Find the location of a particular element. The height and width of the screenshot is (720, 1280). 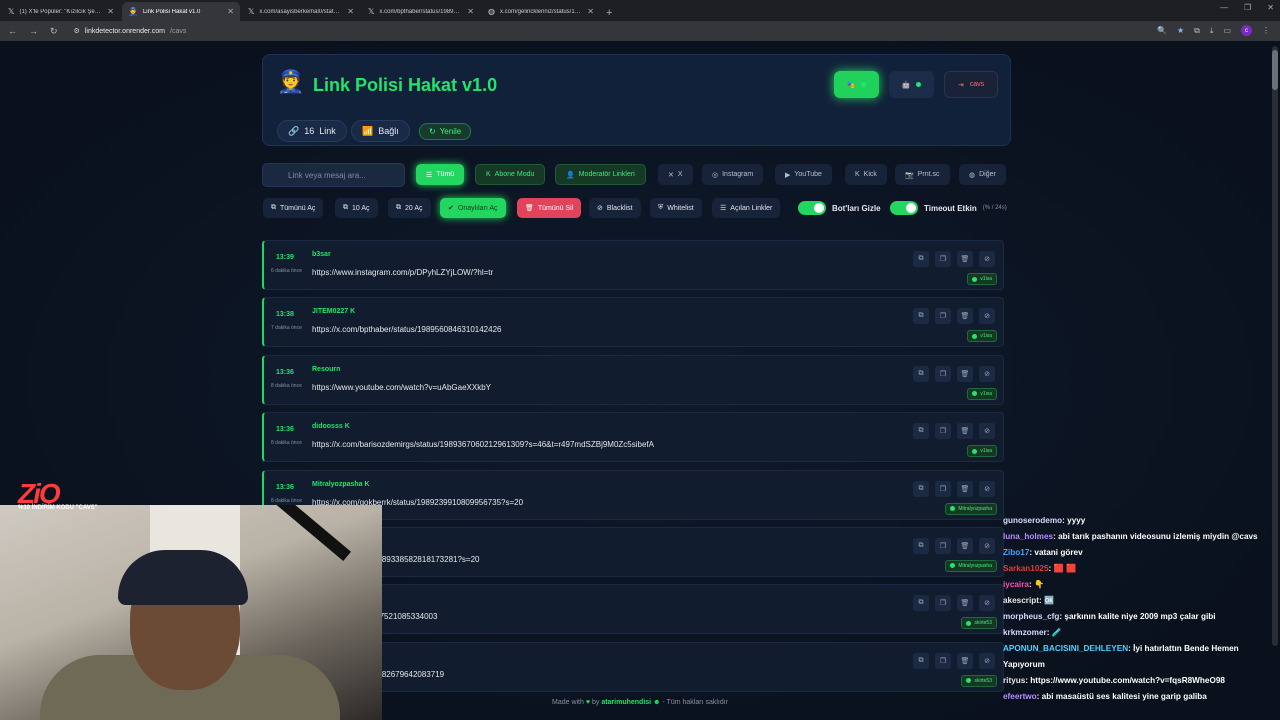

blacklist-button: ⊘ Blacklist is located at coordinates (615, 208).